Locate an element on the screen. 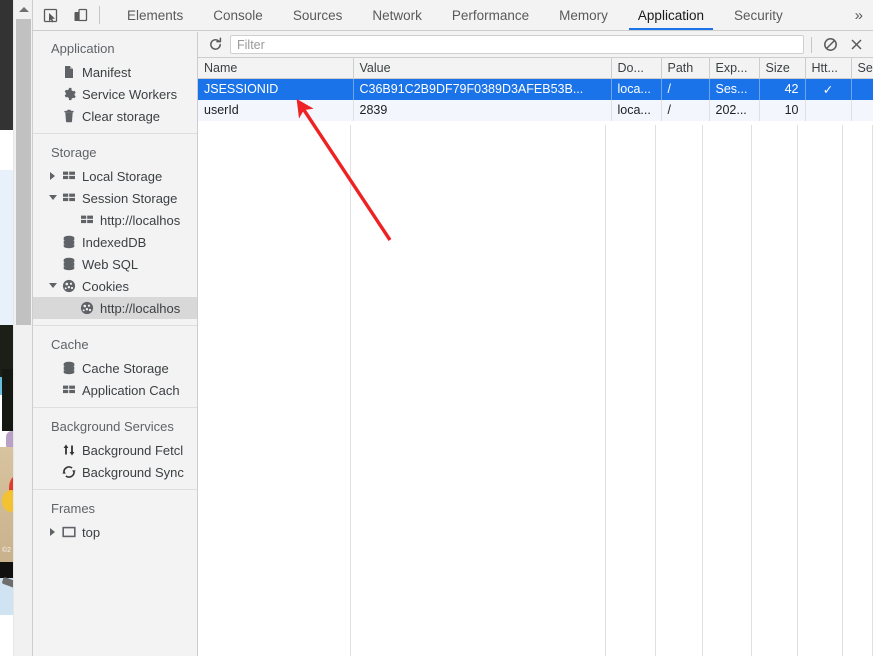  refresh-icon is located at coordinates (215, 45).